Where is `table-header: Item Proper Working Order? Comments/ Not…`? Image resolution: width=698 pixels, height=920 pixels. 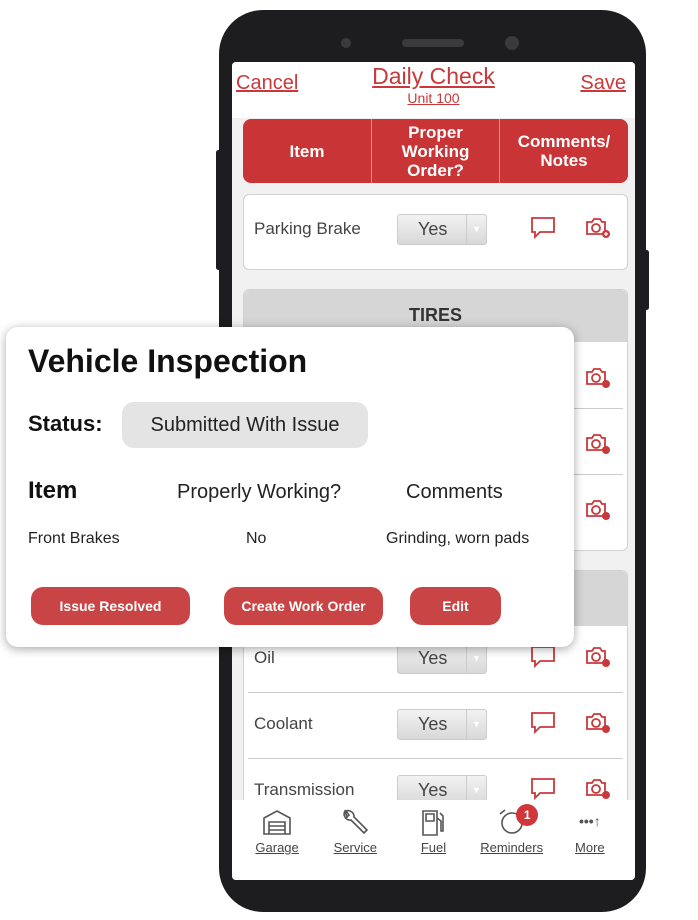
table-header: Item Proper Working Order? Comments/ Not… is located at coordinates (435, 151).